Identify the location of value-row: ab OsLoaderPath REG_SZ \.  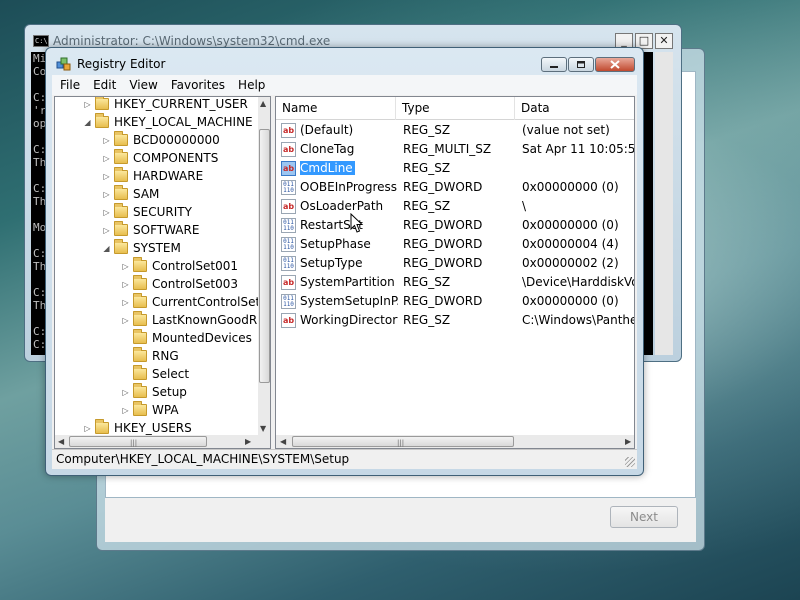
(455, 206).